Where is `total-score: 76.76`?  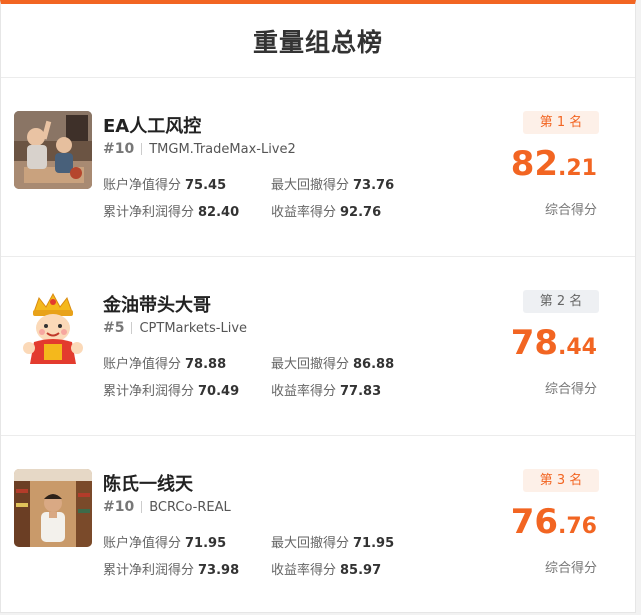 total-score: 76.76 is located at coordinates (553, 522).